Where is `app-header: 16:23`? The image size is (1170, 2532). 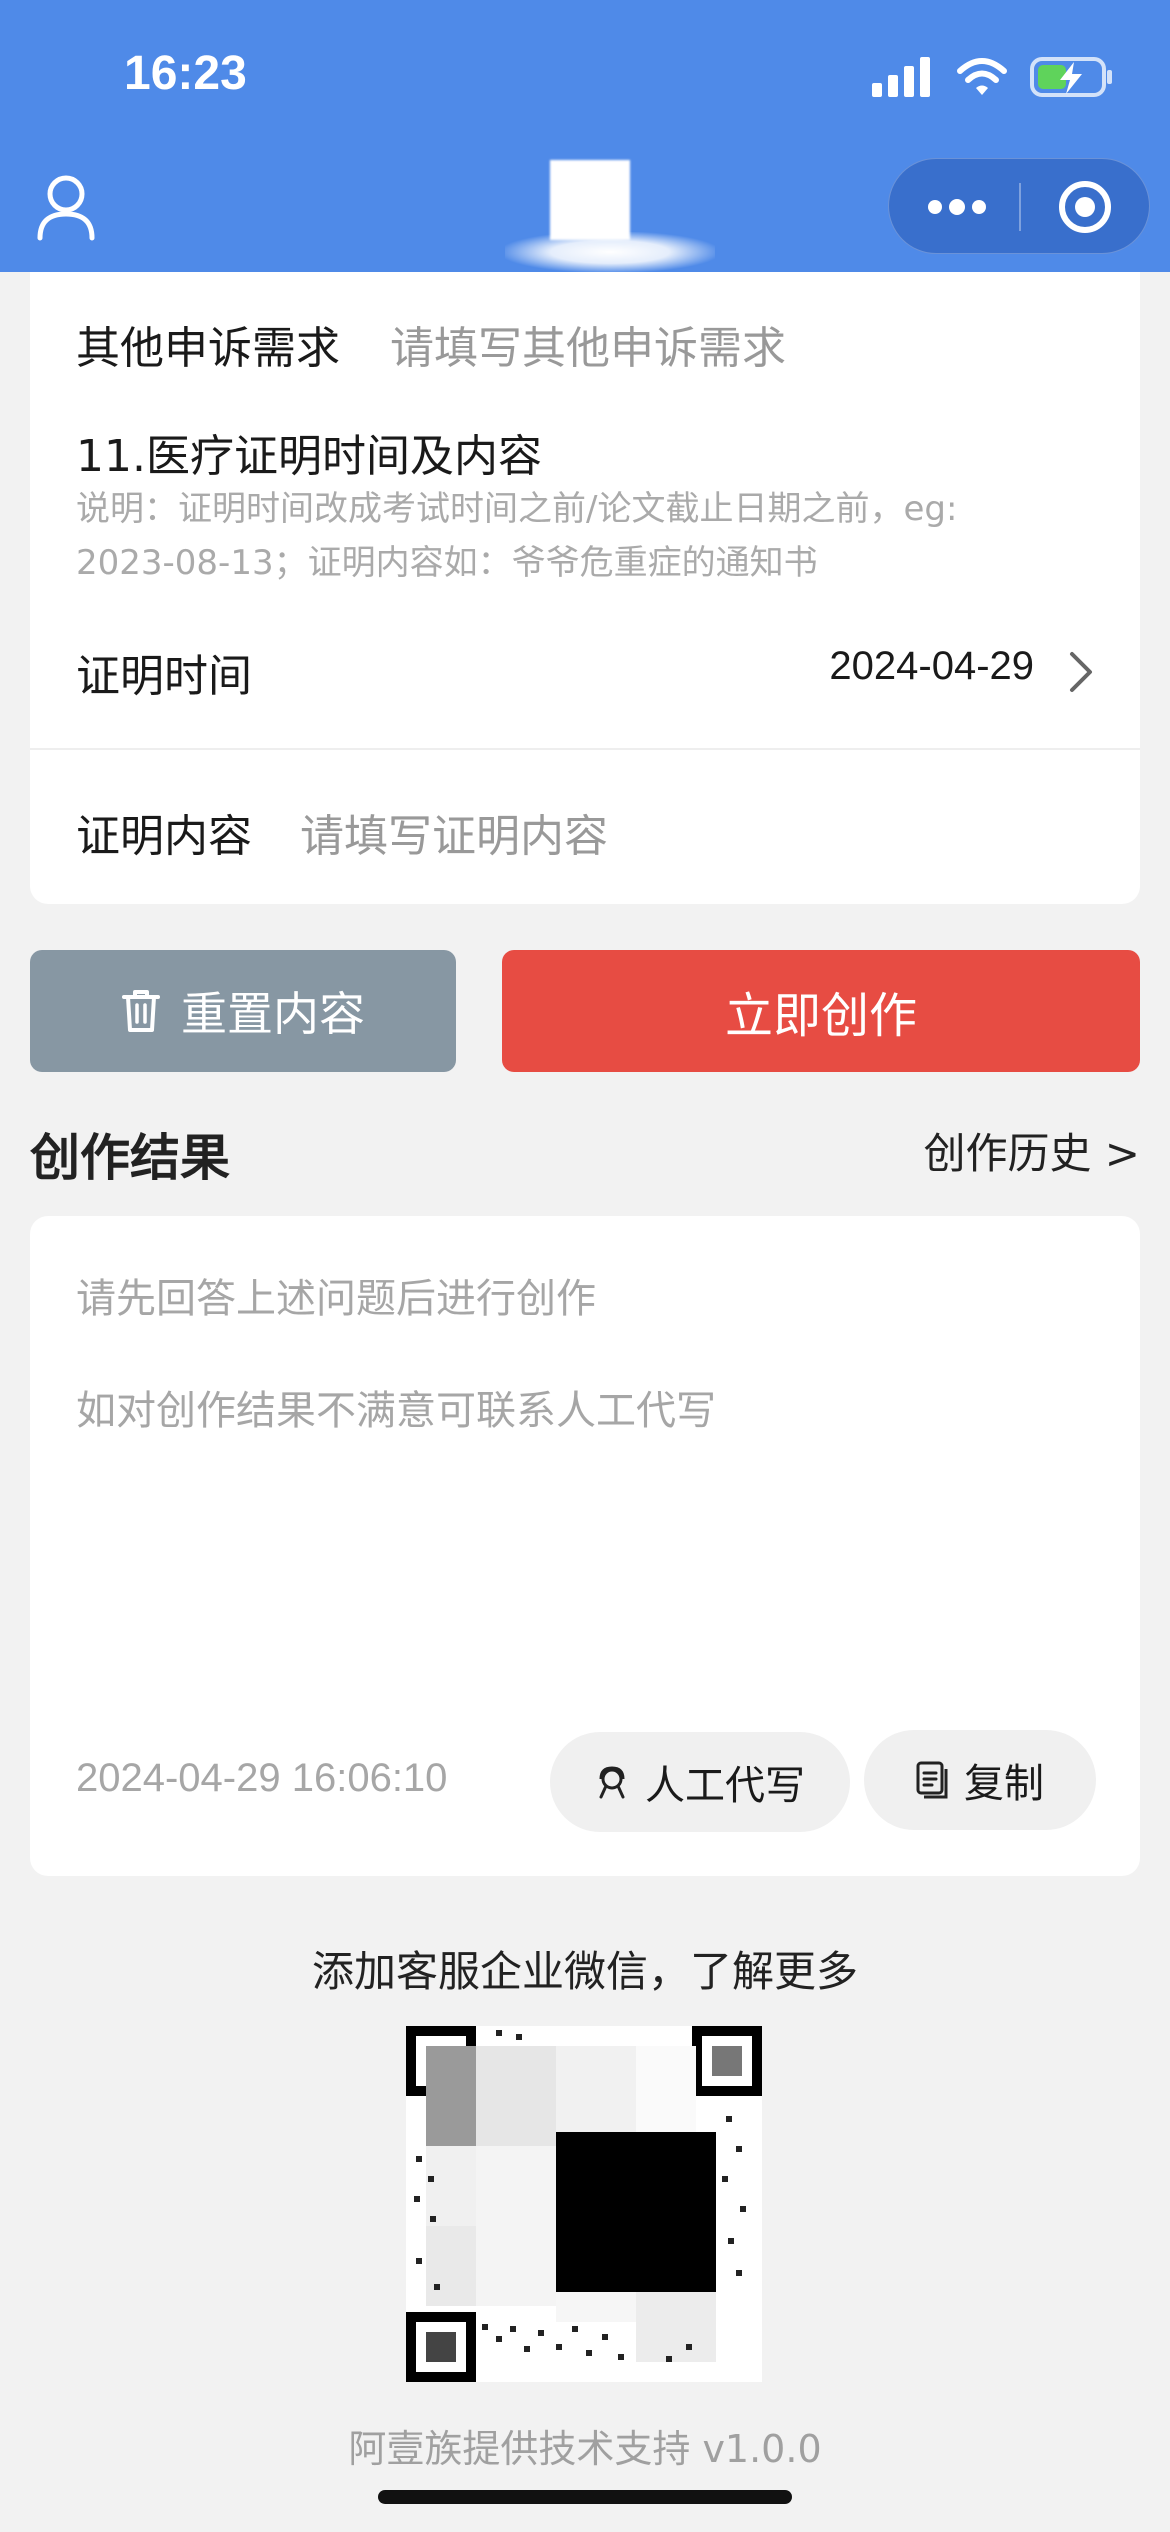 app-header: 16:23 is located at coordinates (585, 136).